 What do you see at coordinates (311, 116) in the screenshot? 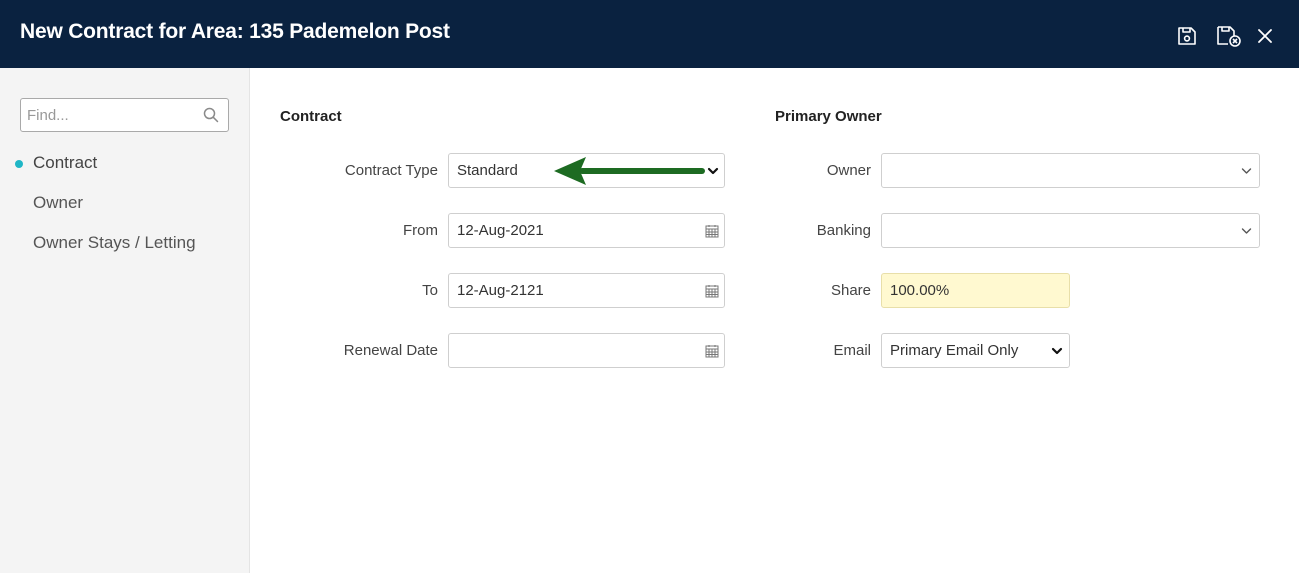
I see `contract-section-title: Contract` at bounding box center [311, 116].